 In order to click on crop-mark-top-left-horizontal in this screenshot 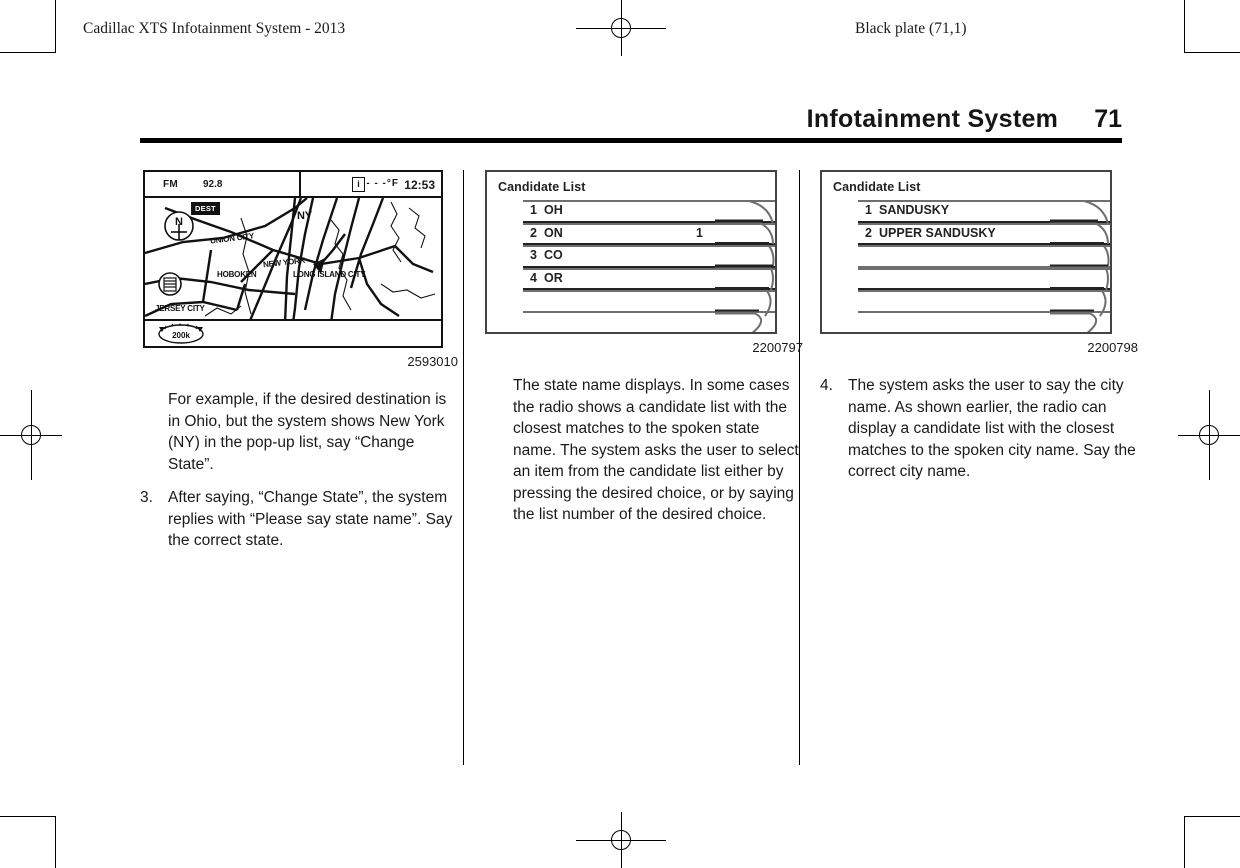, I will do `click(28, 52)`.